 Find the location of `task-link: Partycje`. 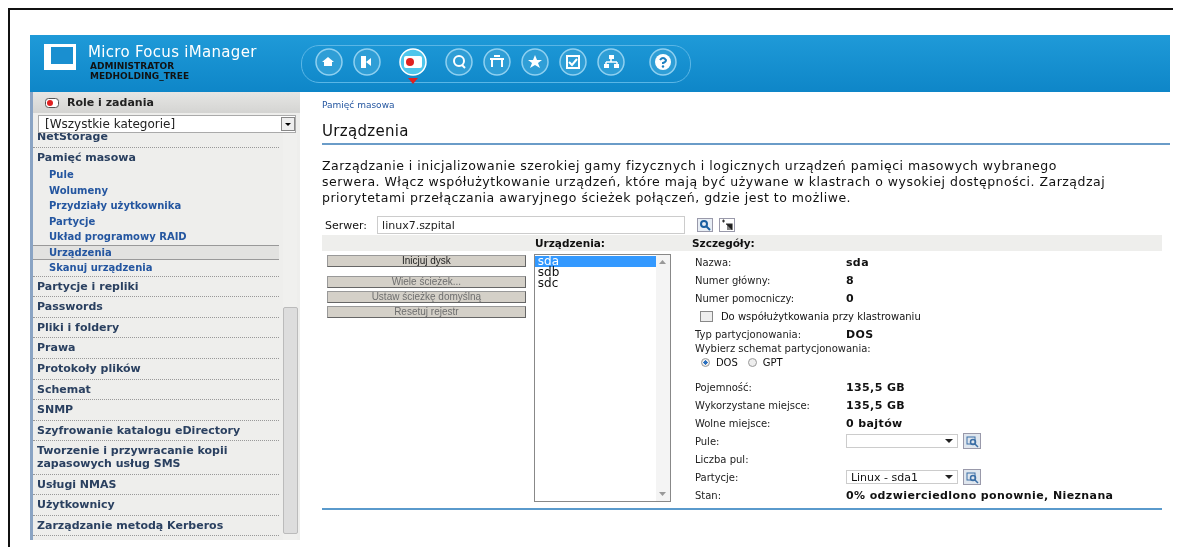

task-link: Partycje is located at coordinates (156, 221).